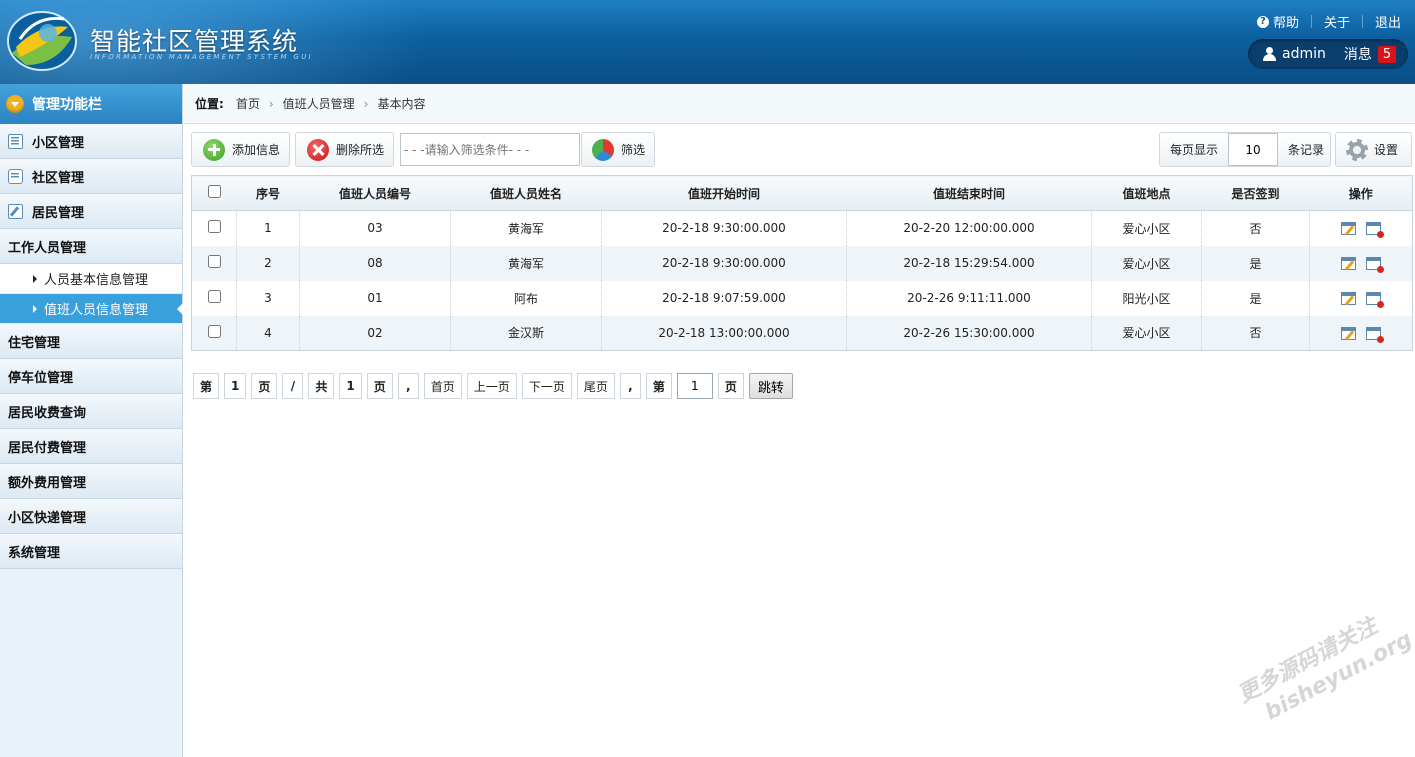 The width and height of the screenshot is (1415, 757). I want to click on breadcrumb: 位置: 首页 › 值班人员管理 › 基本内容, so click(799, 104).